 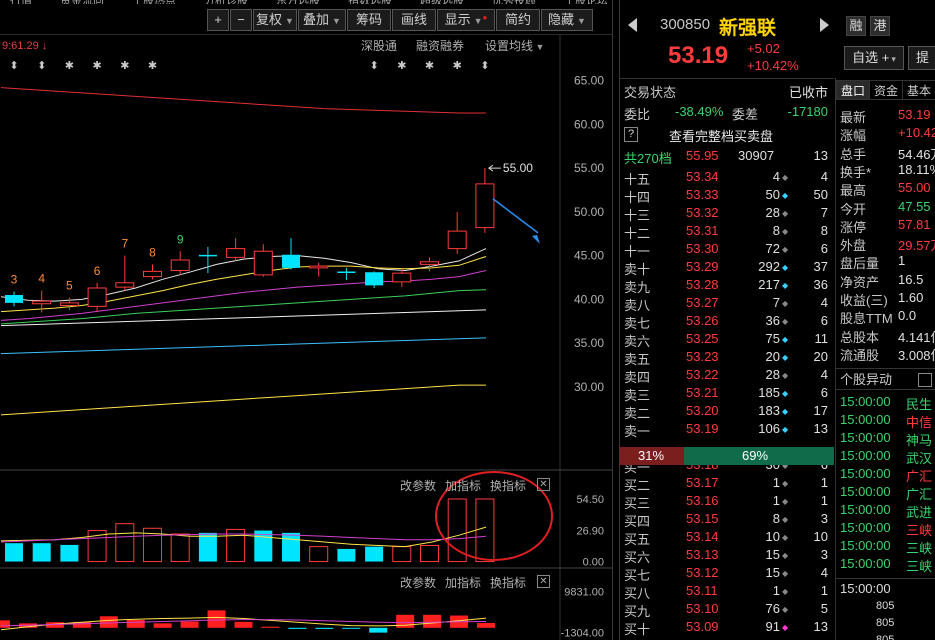 I want to click on overlay-button: 叠加 ▼, so click(x=322, y=20).